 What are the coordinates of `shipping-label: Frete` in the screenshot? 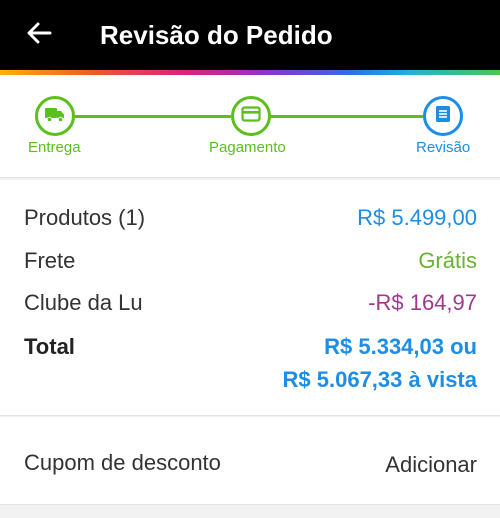 It's located at (50, 260).